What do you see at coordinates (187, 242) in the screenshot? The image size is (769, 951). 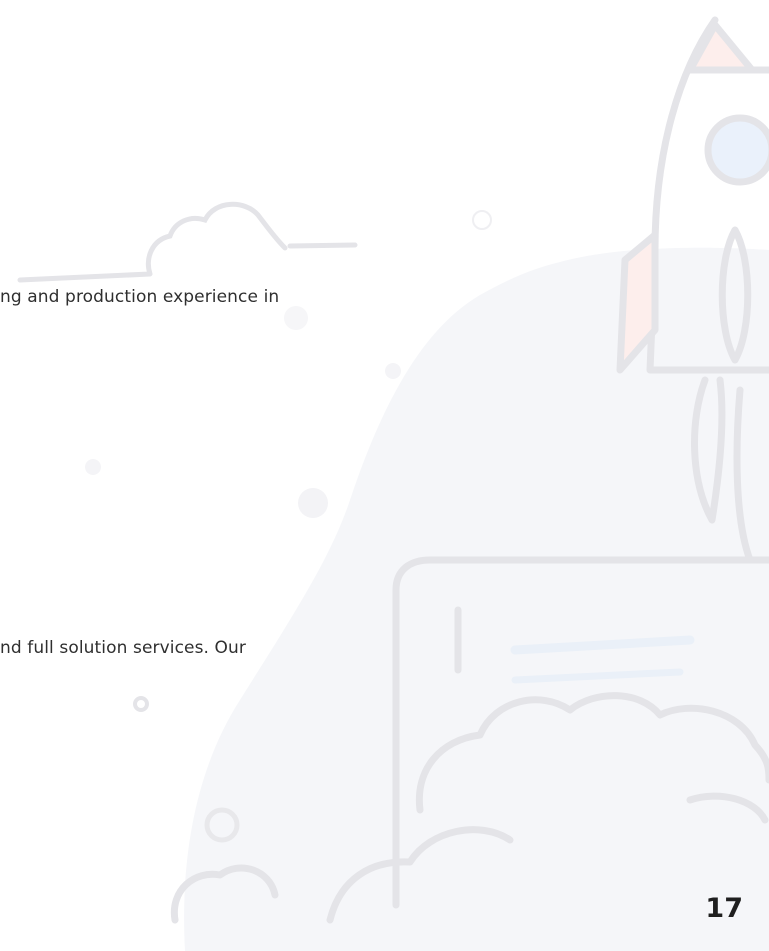 I see `cloud-top-icon` at bounding box center [187, 242].